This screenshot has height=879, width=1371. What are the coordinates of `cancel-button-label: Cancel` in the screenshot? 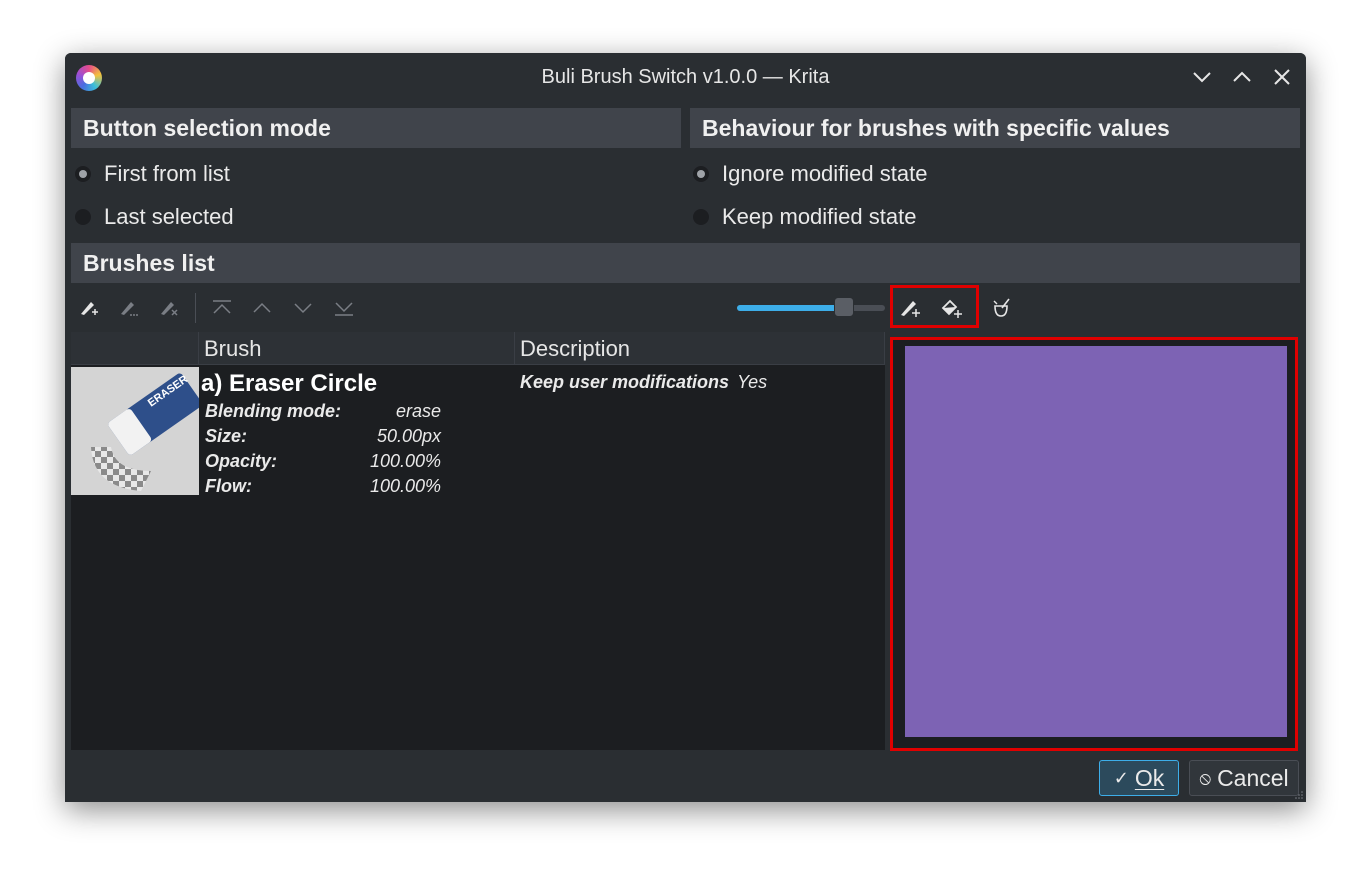 It's located at (1253, 777).